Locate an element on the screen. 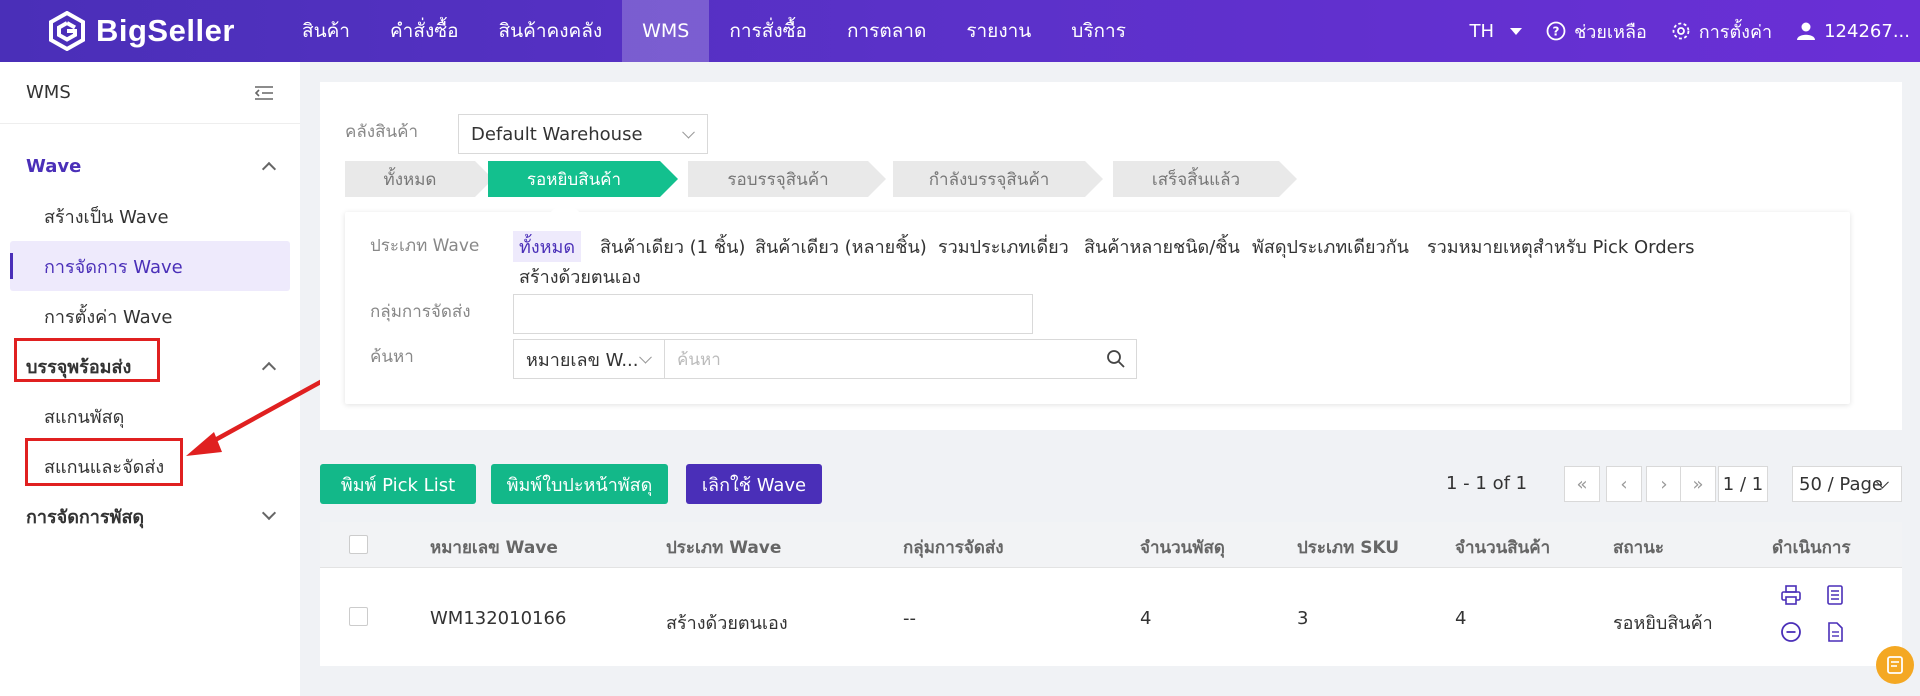 The width and height of the screenshot is (1920, 696). step-all: ทั้งหมด is located at coordinates (410, 179).